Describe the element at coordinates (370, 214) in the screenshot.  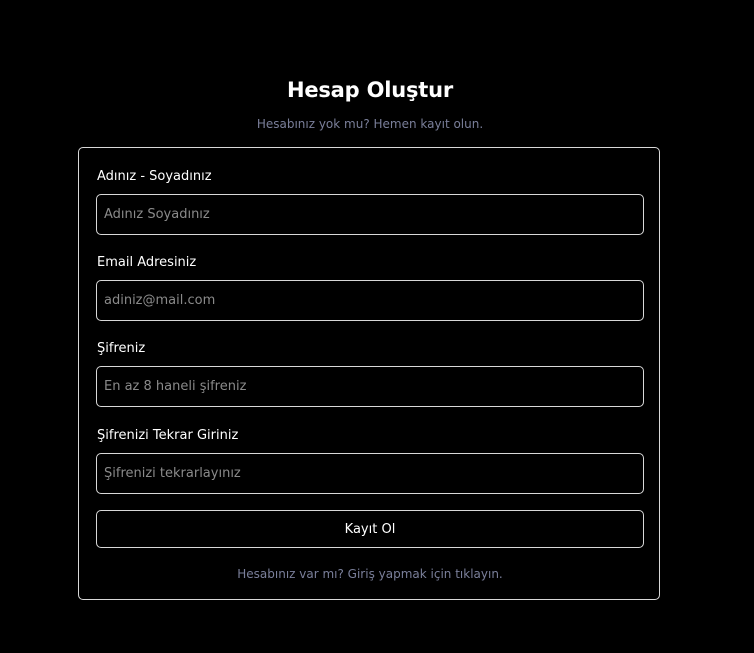
I see `full-name-input` at that location.